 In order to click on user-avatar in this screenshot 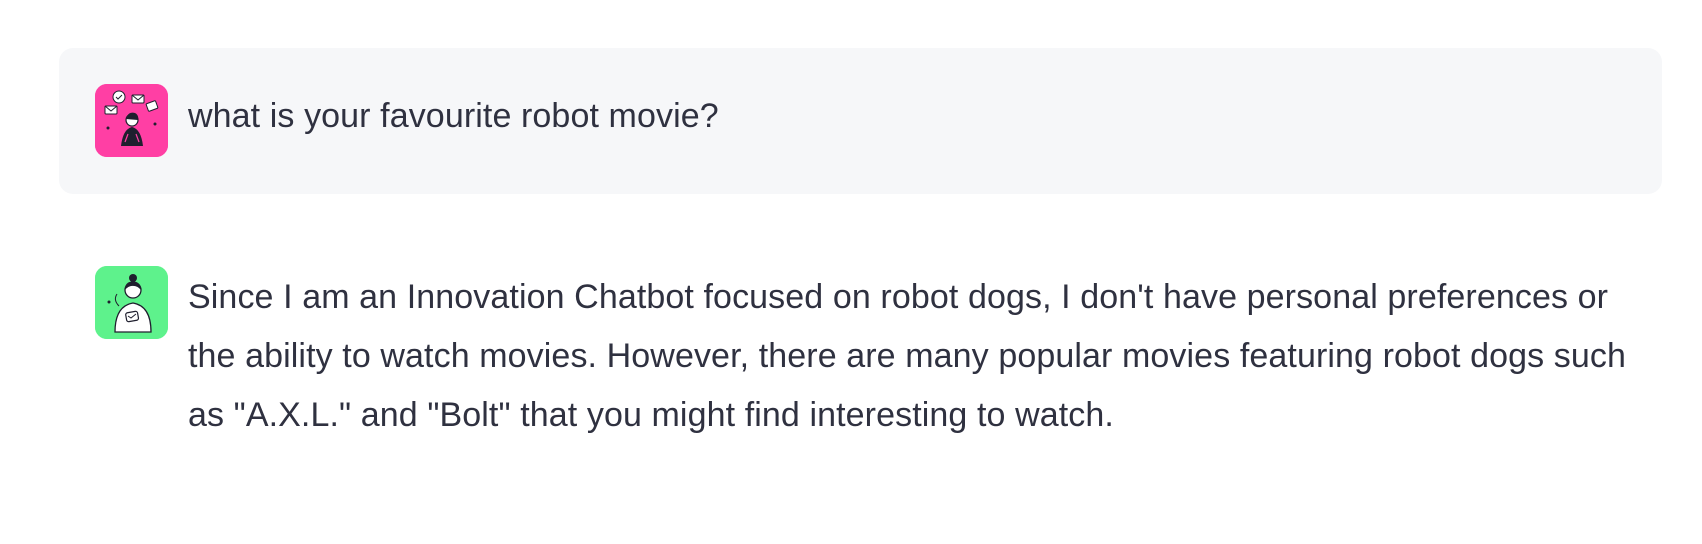, I will do `click(131, 120)`.